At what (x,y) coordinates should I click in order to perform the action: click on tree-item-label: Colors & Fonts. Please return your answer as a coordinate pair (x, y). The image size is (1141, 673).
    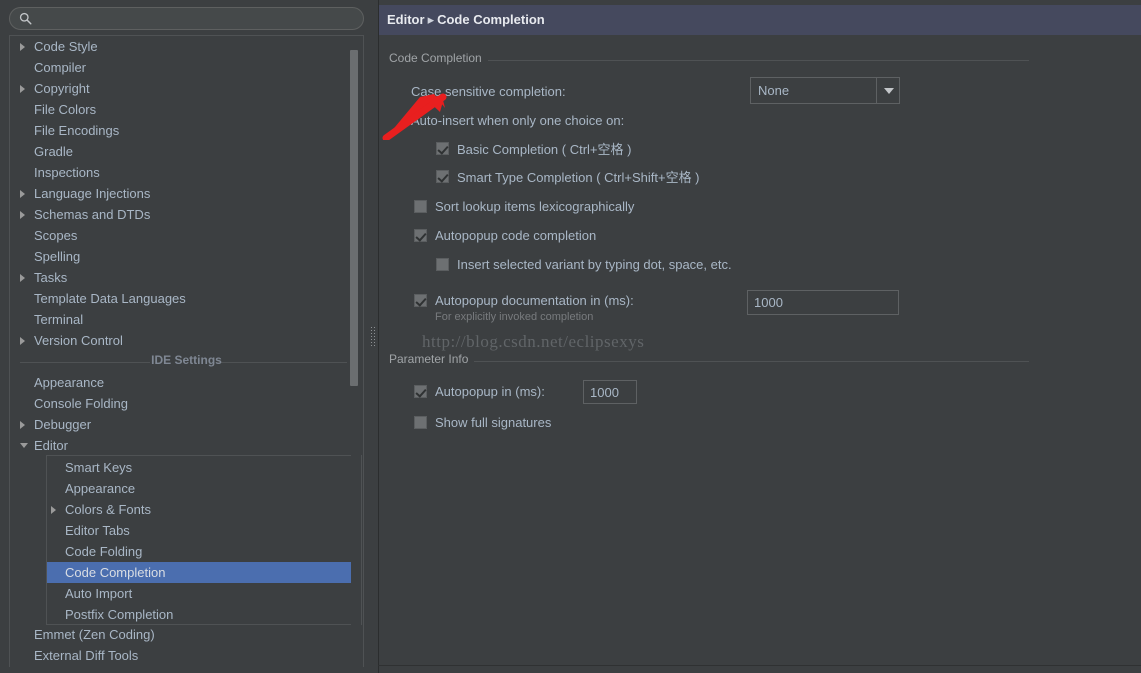
    Looking at the image, I should click on (108, 509).